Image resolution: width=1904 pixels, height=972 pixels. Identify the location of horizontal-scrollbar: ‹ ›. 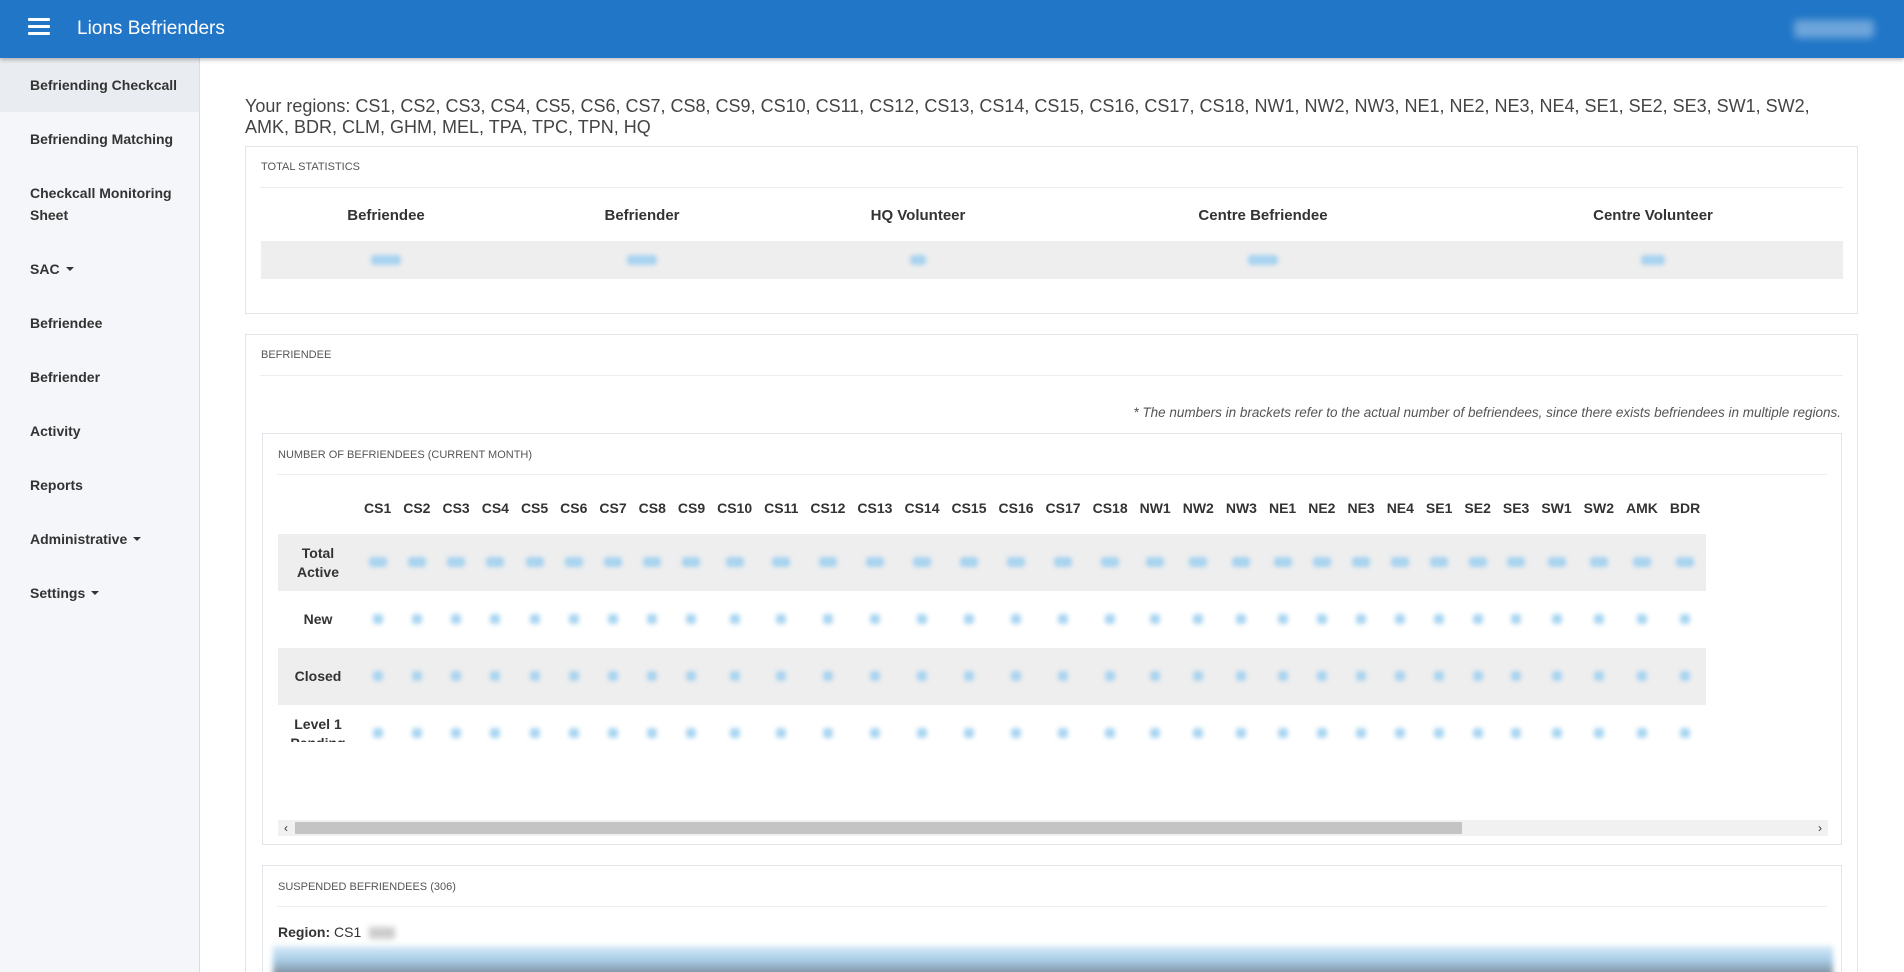
(1053, 828).